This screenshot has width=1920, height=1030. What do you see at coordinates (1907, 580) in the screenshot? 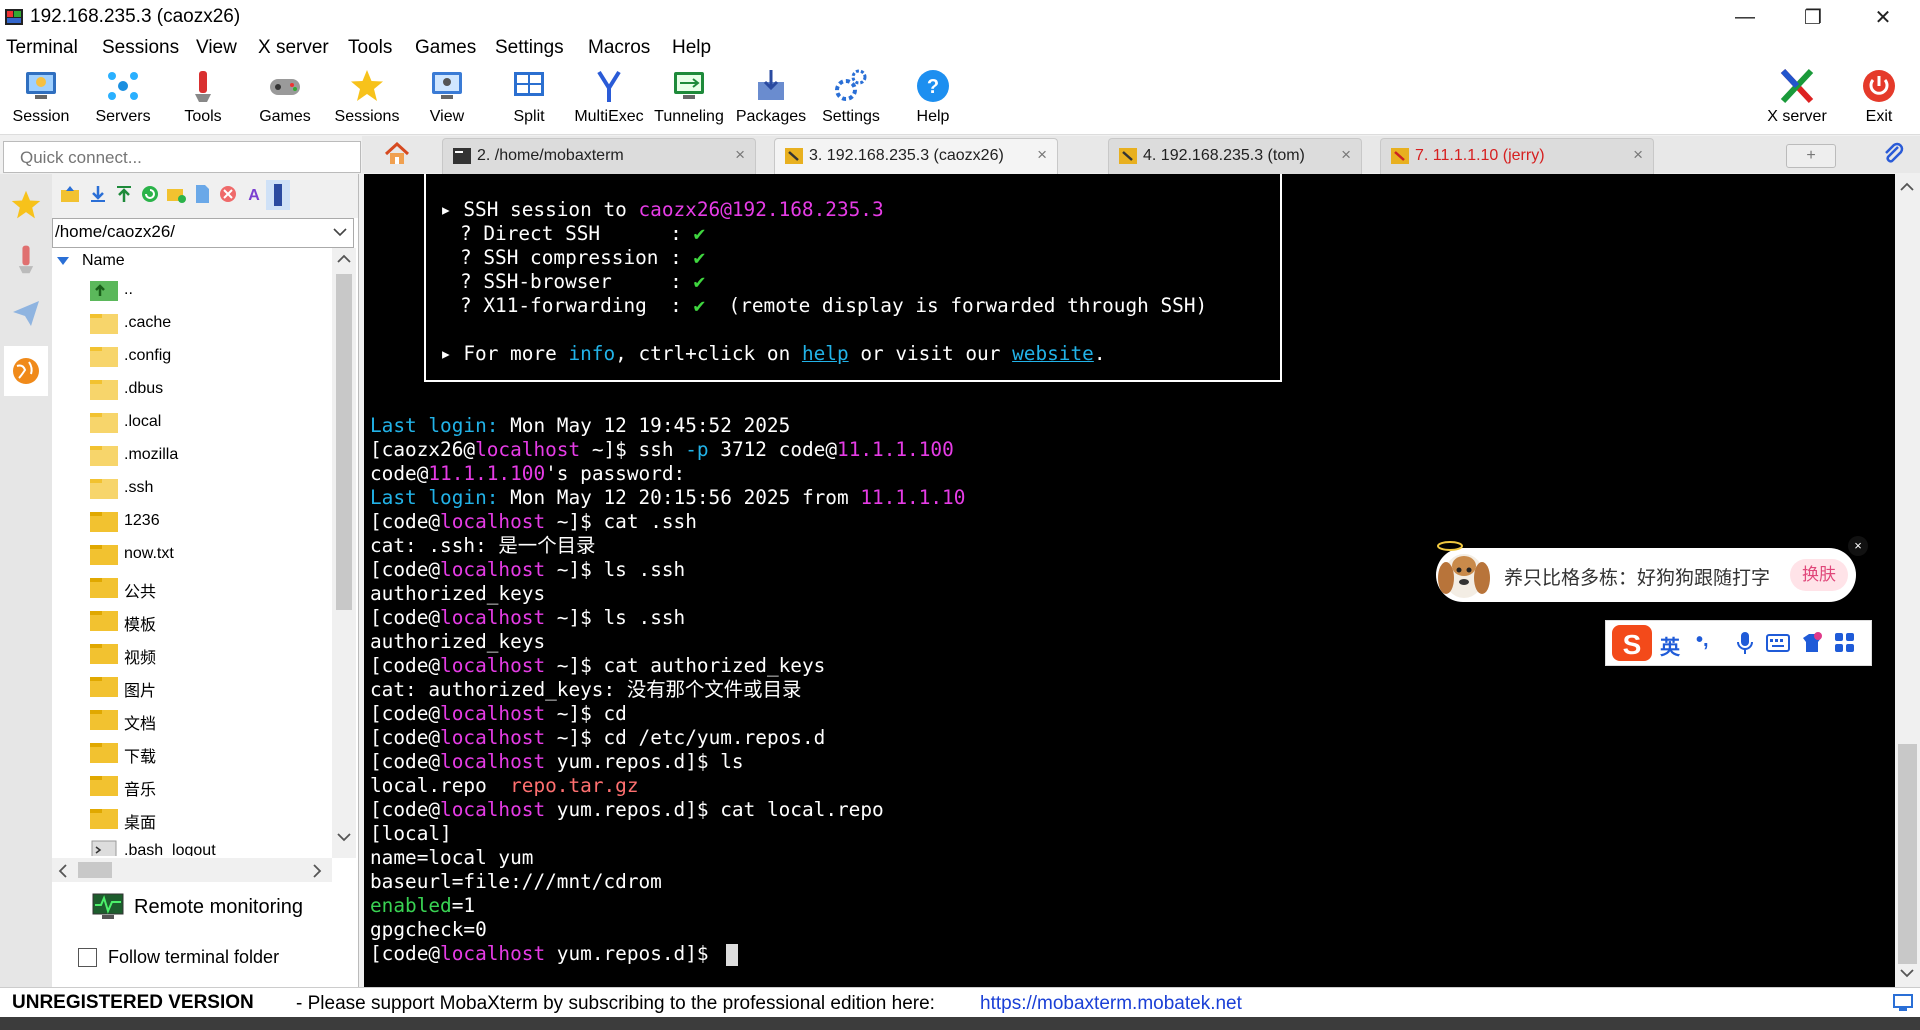
I see `terminal-scrollbar` at bounding box center [1907, 580].